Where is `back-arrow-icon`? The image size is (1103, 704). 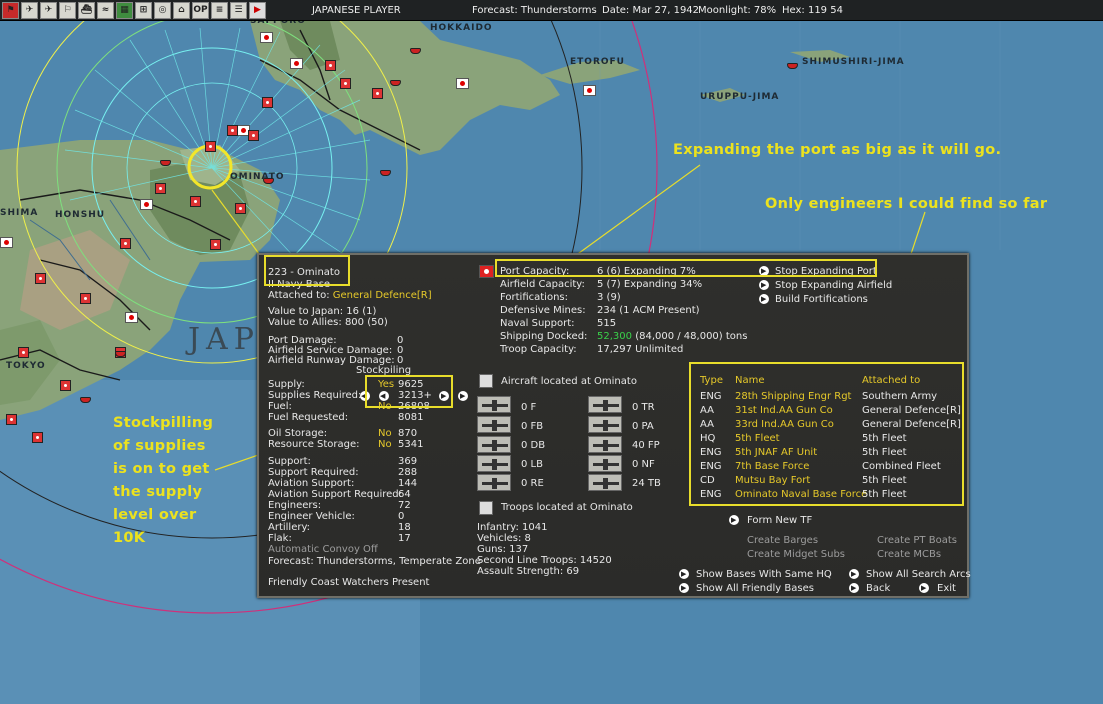 back-arrow-icon is located at coordinates (854, 588).